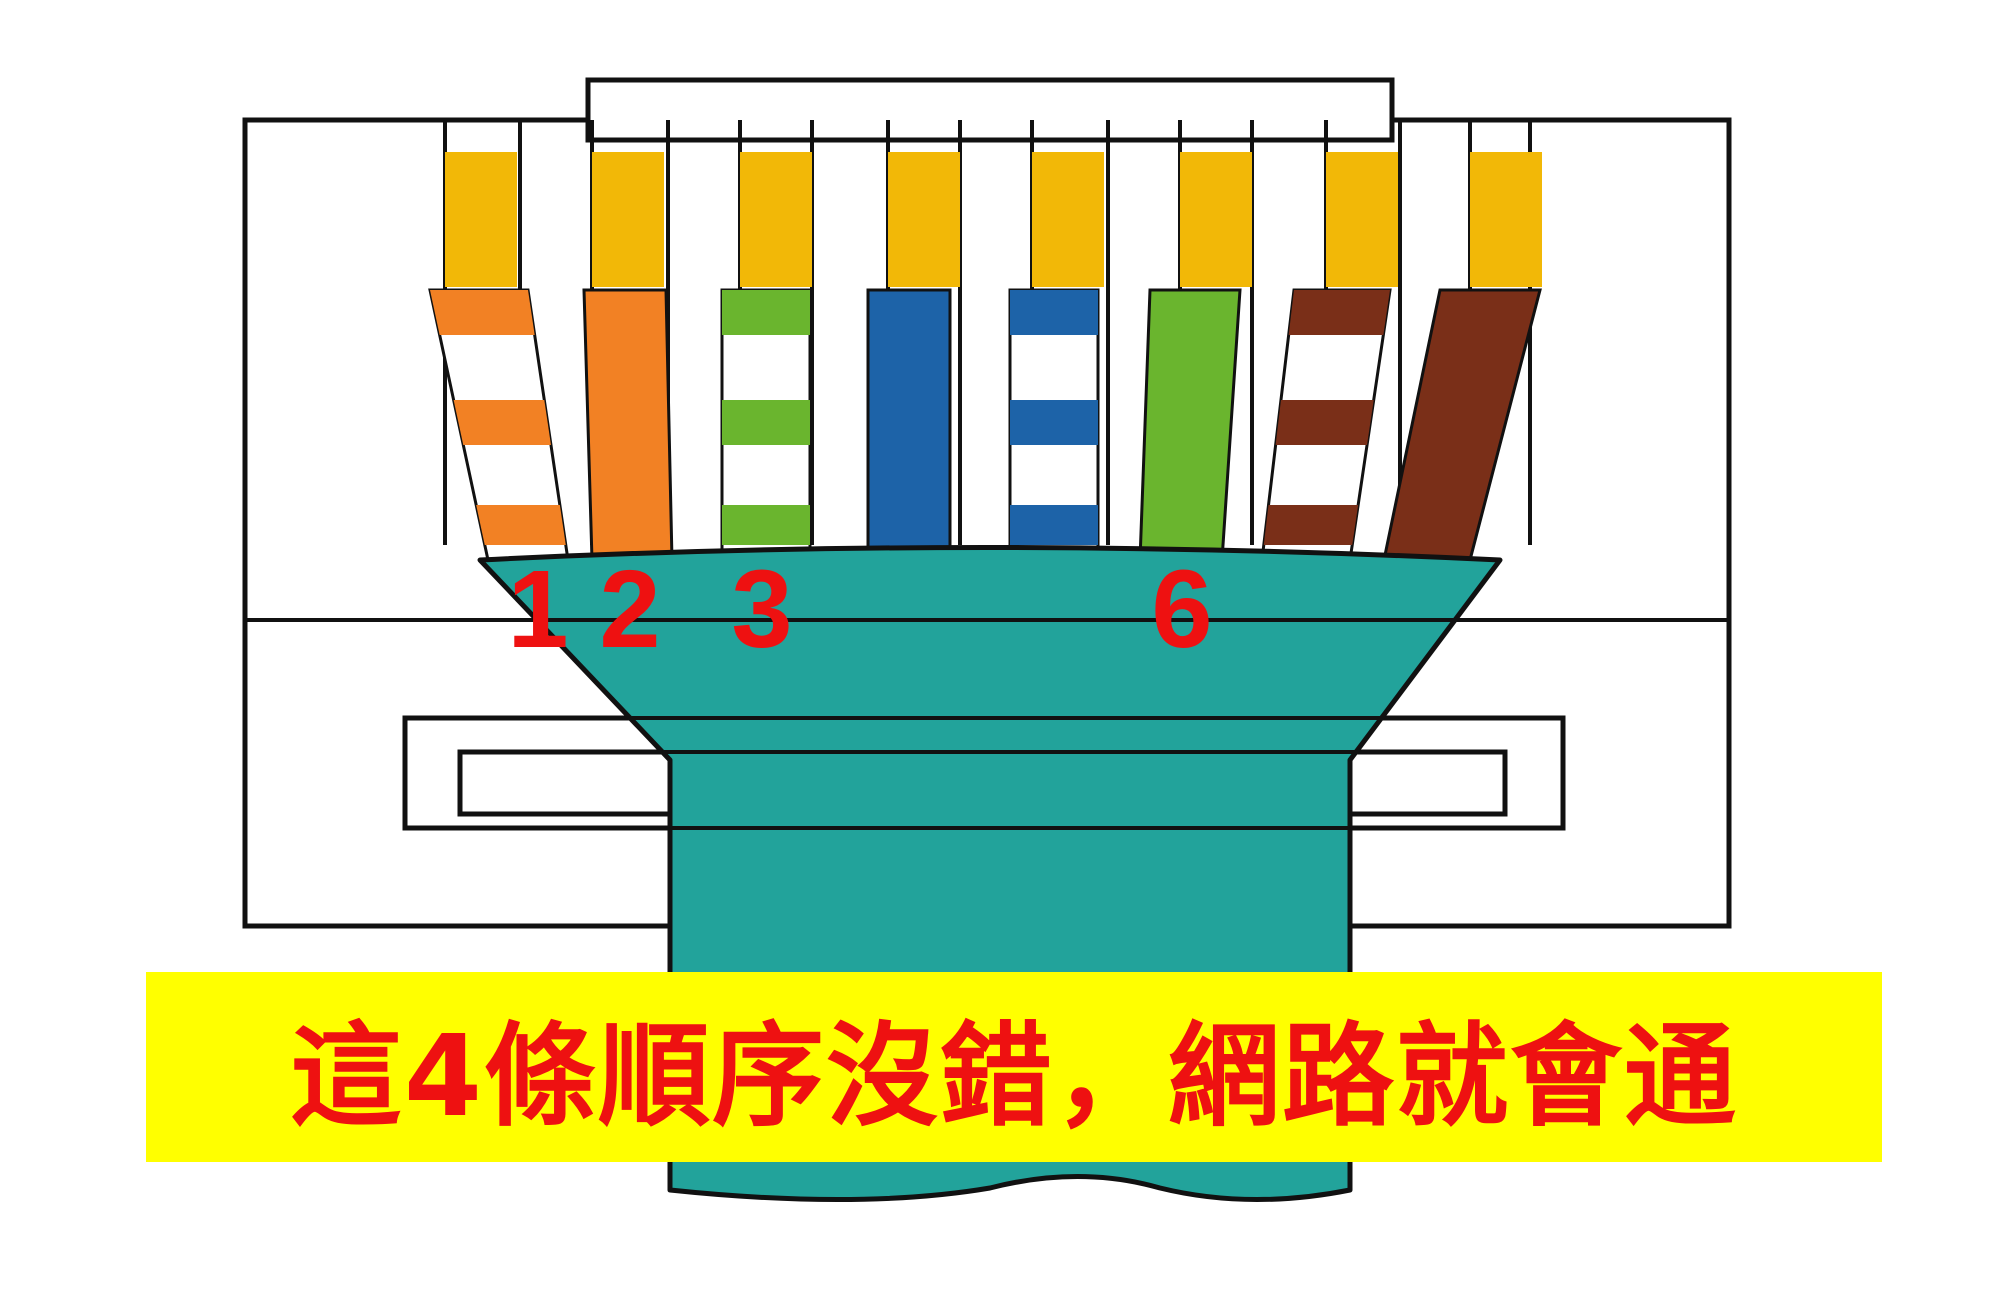 The width and height of the screenshot is (2000, 1290). Describe the element at coordinates (1014, 1077) in the screenshot. I see `caption-text: 這4條順序沒錯，網路就會通` at that location.